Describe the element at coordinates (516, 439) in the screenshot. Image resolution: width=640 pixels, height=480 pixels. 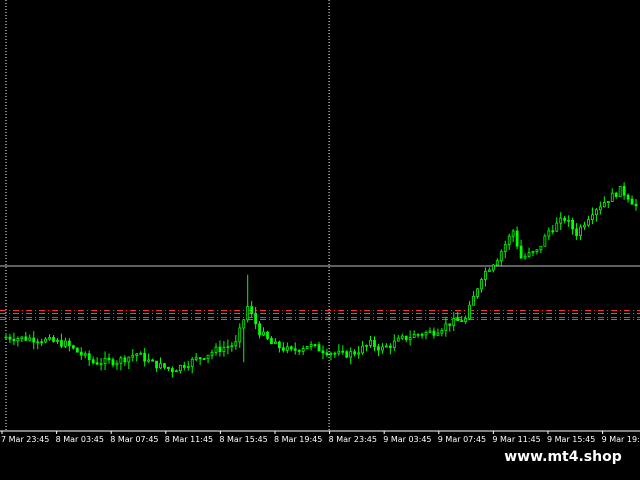
I see `time-axis-label: 9 Mar 11:45` at that location.